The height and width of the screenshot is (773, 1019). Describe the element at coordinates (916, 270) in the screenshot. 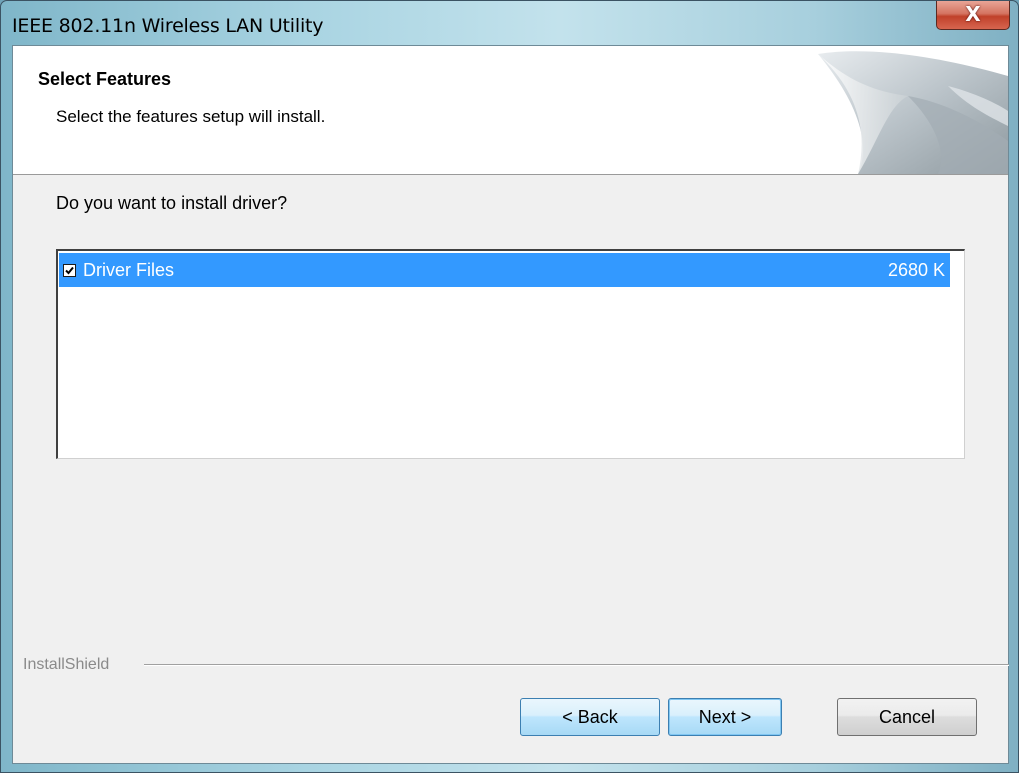

I see `feature-size: 2680 K` at that location.